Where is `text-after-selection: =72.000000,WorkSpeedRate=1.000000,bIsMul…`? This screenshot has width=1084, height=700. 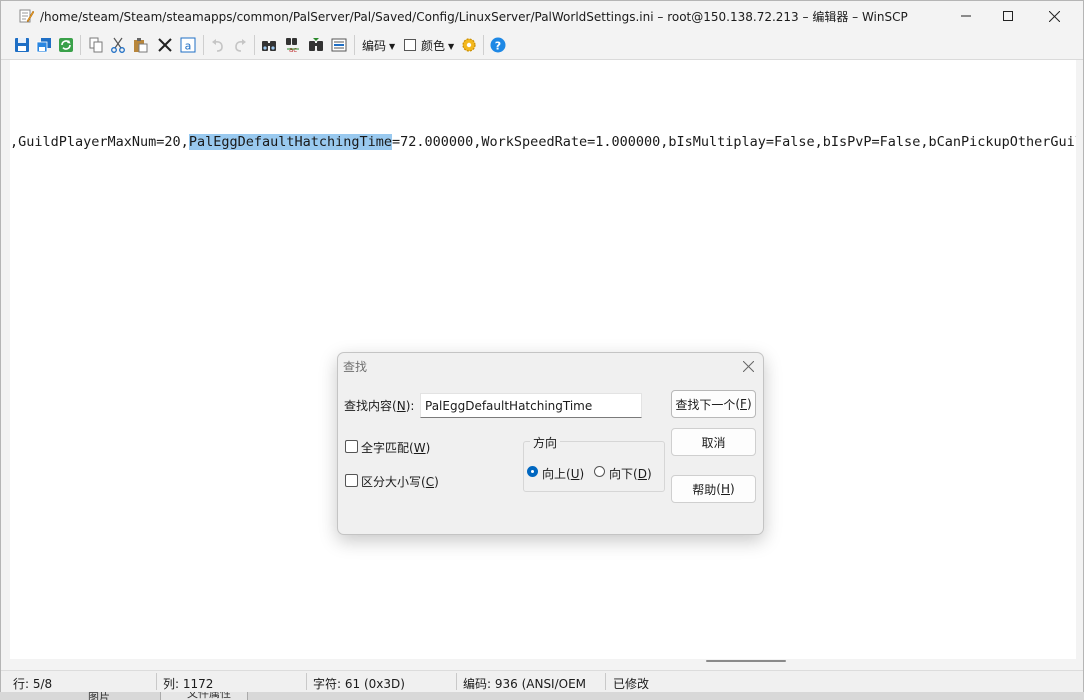 text-after-selection: =72.000000,WorkSpeedRate=1.000000,bIsMul… is located at coordinates (734, 142).